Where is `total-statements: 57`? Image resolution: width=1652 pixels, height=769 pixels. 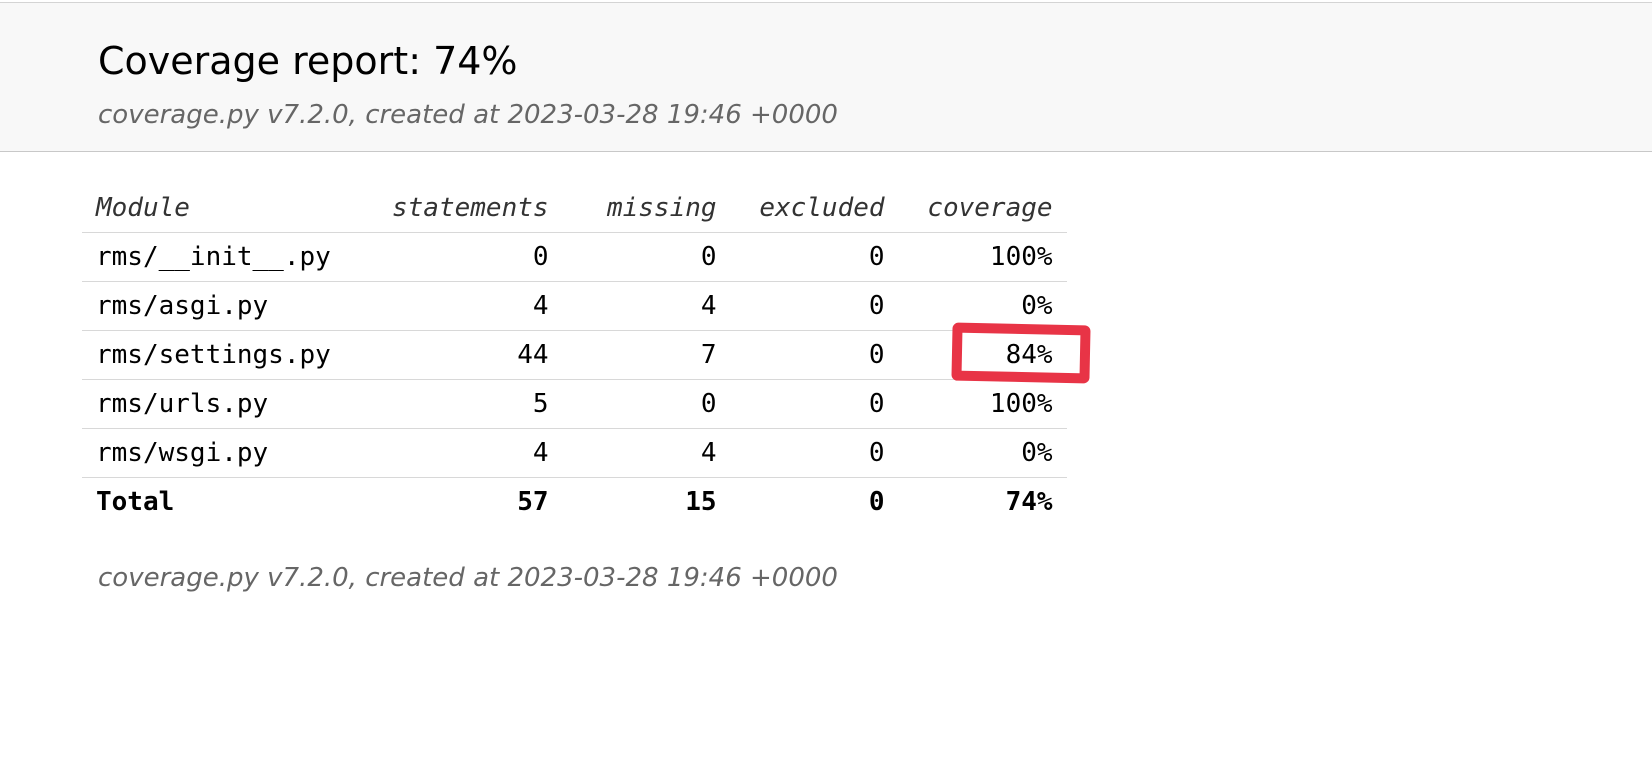
total-statements: 57 is located at coordinates (533, 502).